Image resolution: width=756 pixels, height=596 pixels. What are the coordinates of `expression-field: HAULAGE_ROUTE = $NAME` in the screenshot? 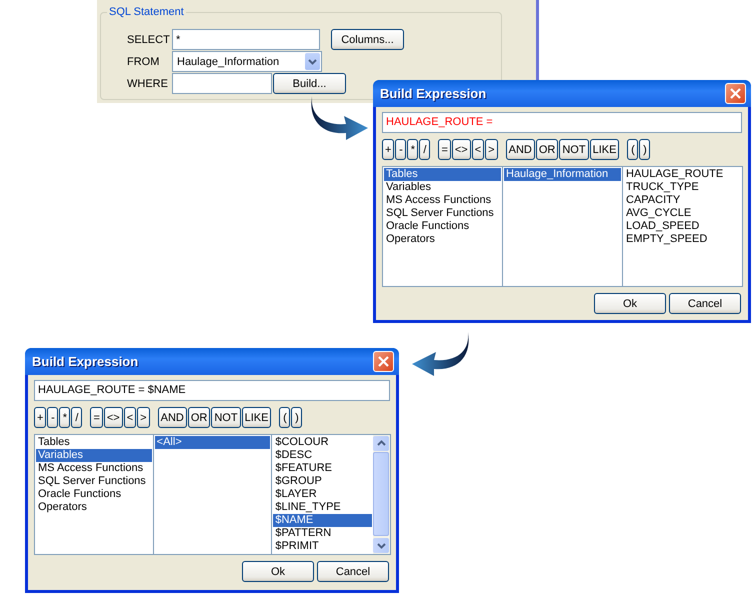 It's located at (212, 390).